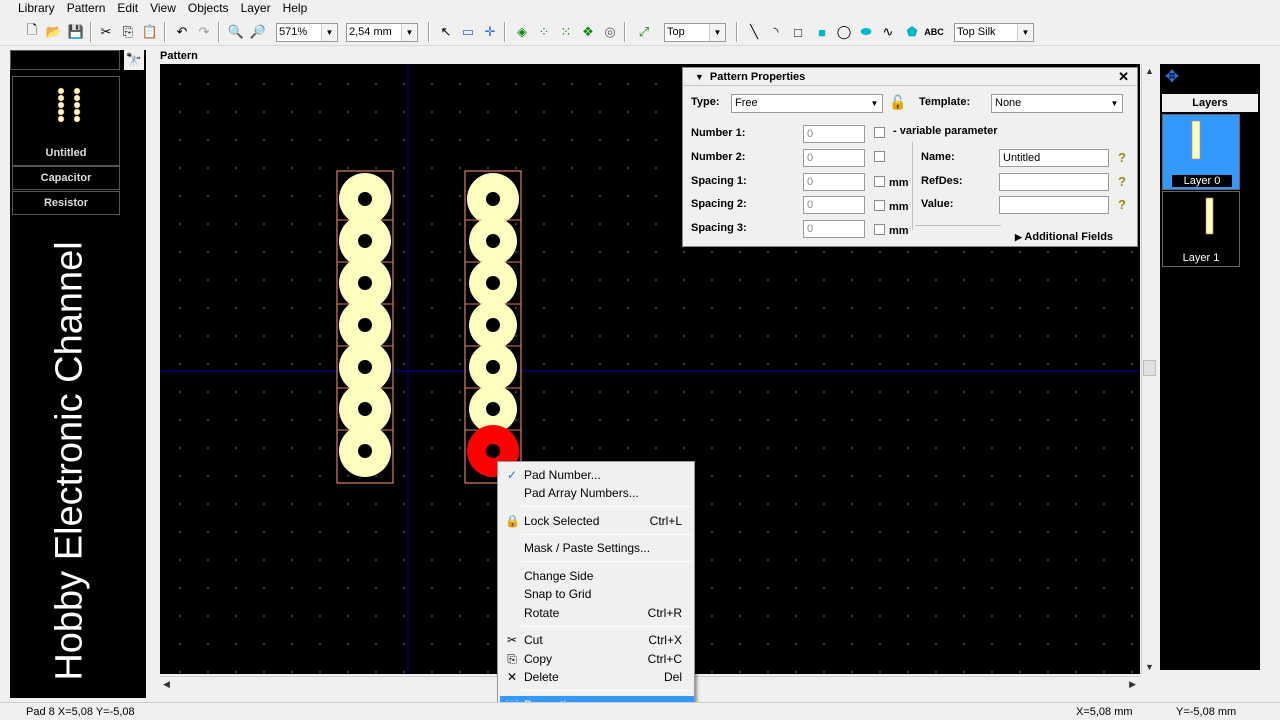 The height and width of the screenshot is (720, 1280). What do you see at coordinates (134, 60) in the screenshot?
I see `binoculars-icon: 🔭` at bounding box center [134, 60].